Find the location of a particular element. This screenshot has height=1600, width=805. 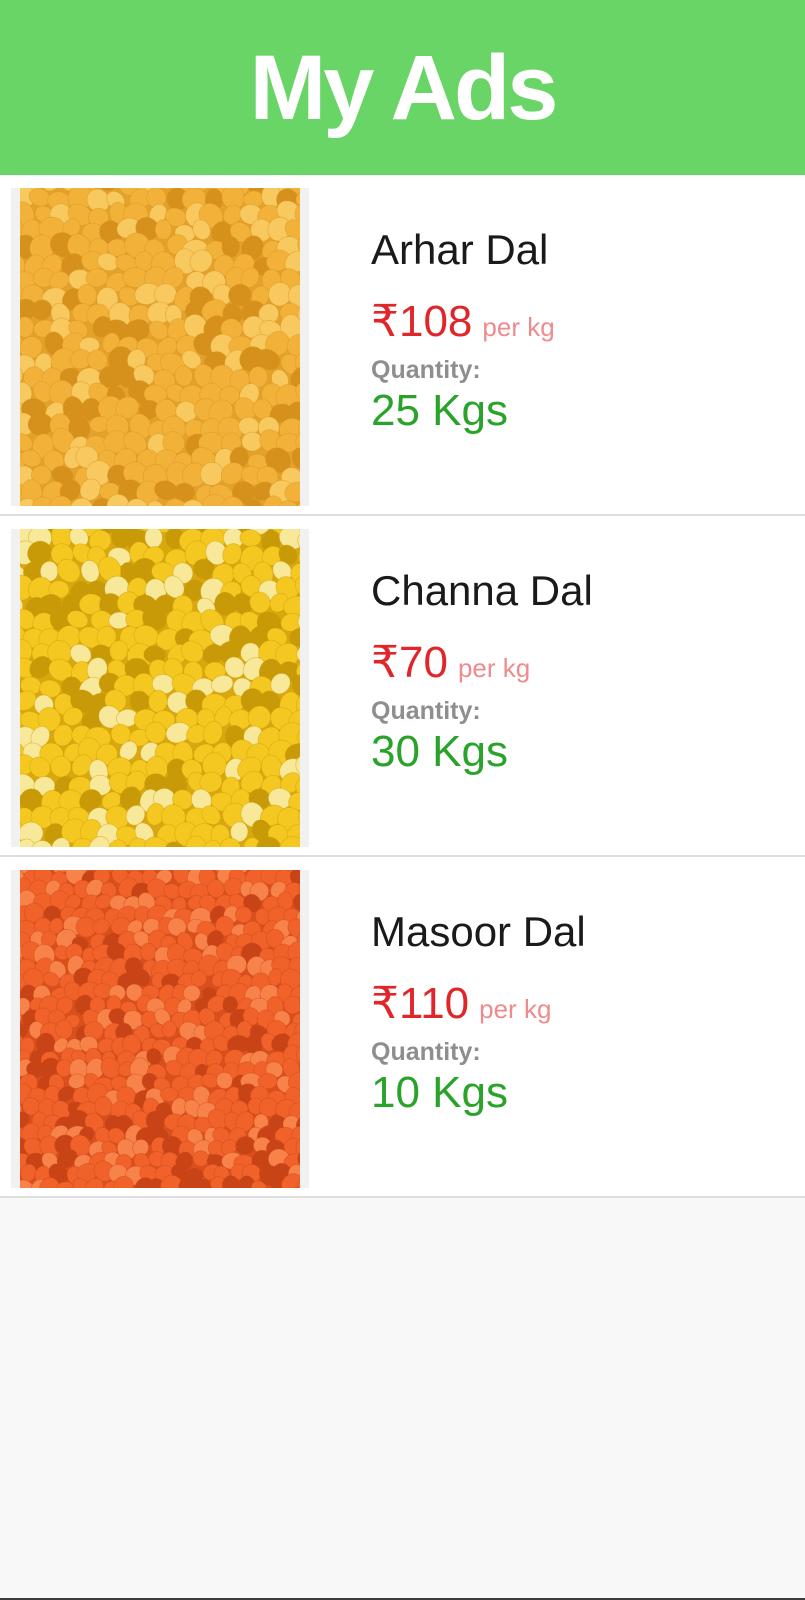

ad-price: ₹110 is located at coordinates (420, 1003).